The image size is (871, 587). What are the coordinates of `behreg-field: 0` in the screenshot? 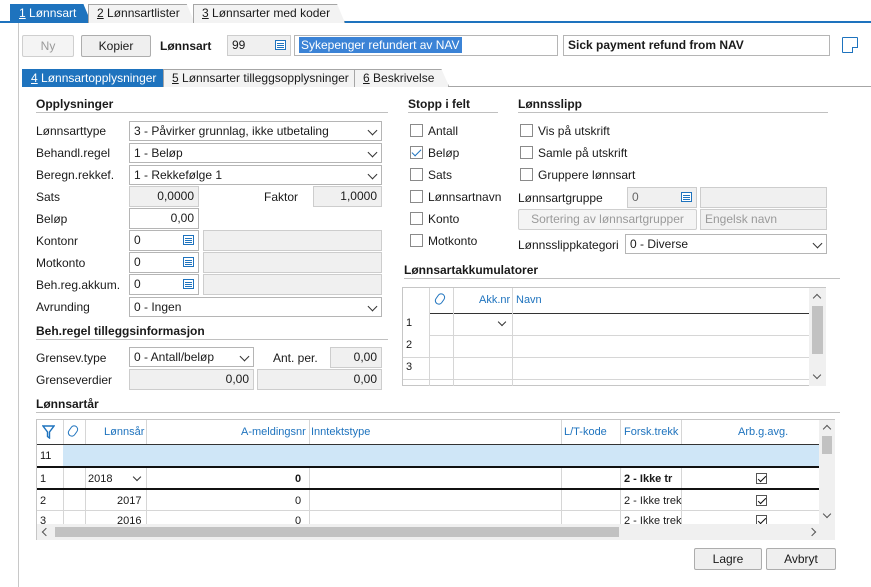 It's located at (164, 284).